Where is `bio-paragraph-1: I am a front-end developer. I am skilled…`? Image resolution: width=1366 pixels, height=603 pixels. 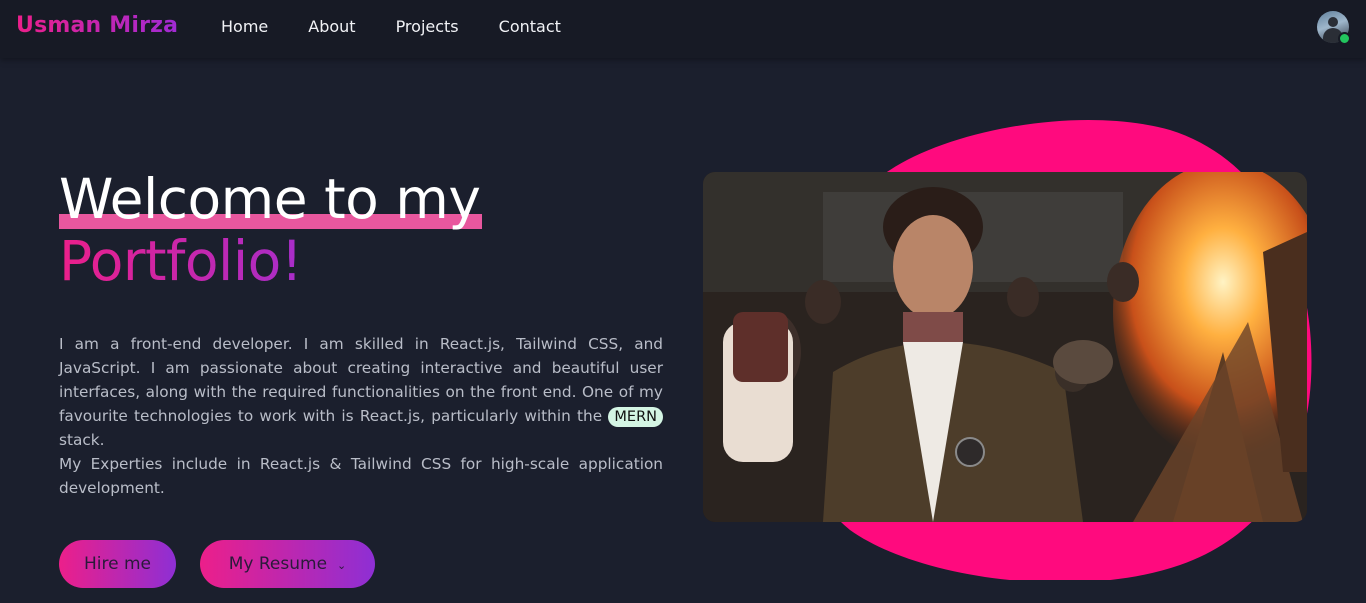
bio-paragraph-1: I am a front-end developer. I am skilled… is located at coordinates (361, 392).